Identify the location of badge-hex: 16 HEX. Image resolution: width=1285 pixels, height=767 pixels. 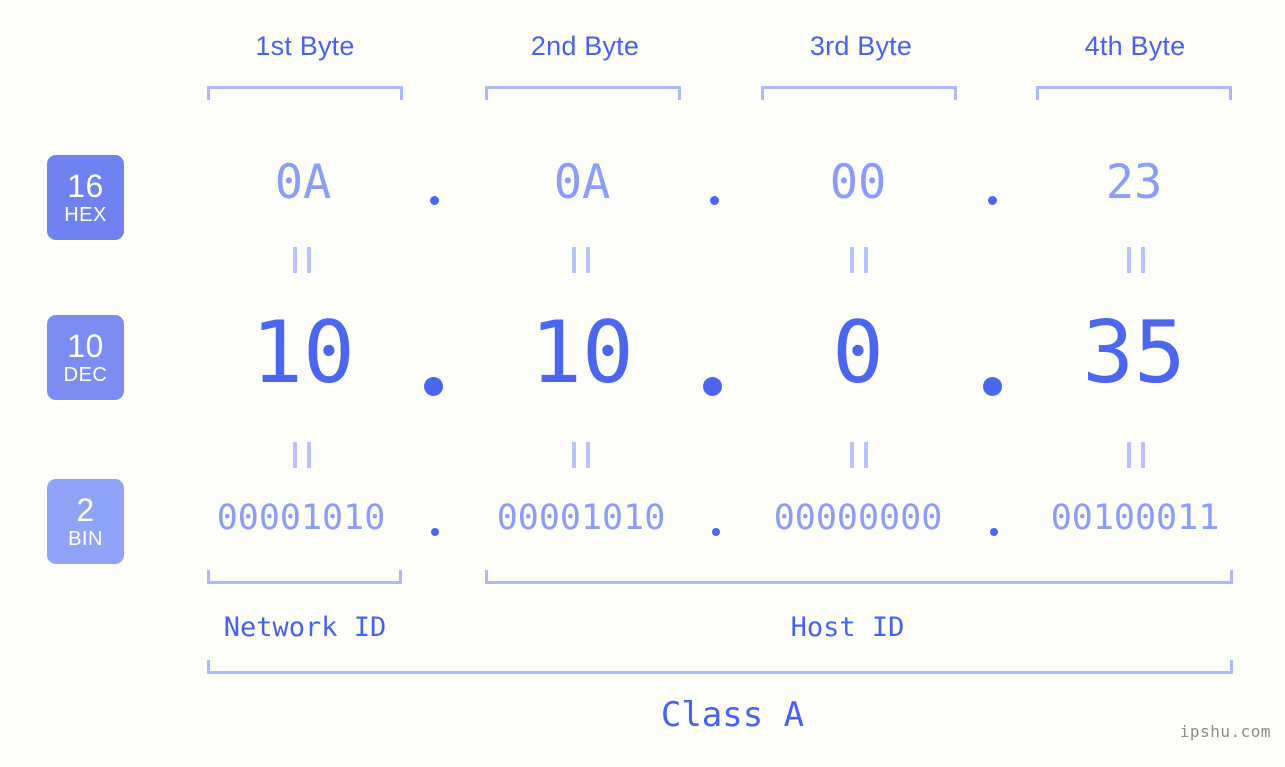
(85, 197).